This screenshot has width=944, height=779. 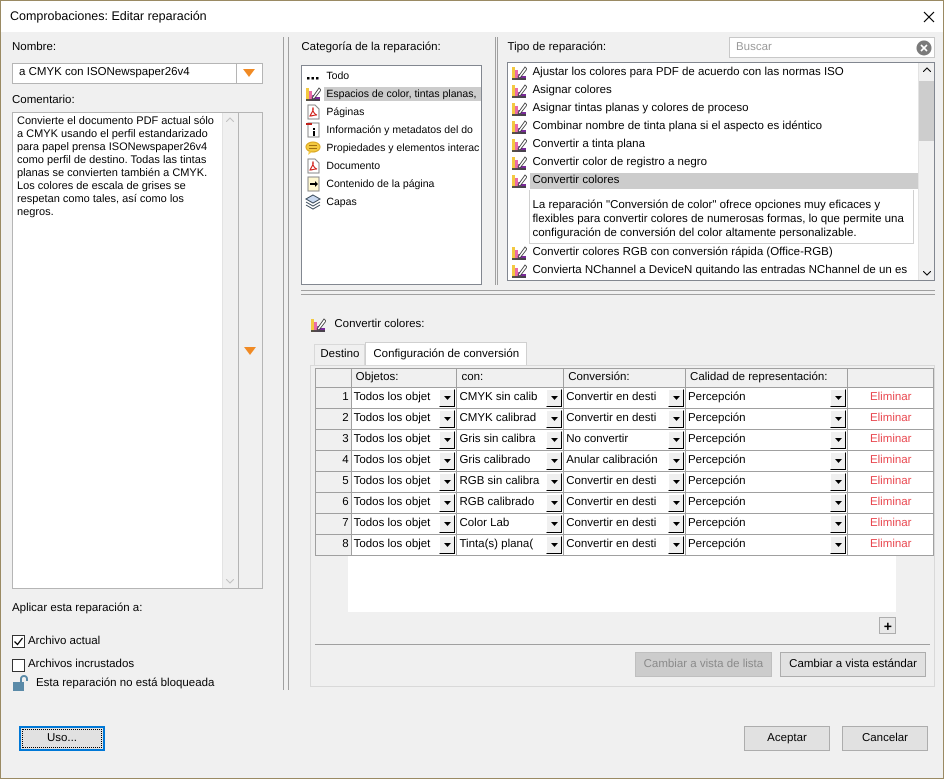 What do you see at coordinates (724, 145) in the screenshot?
I see `fixup-item: Convertir a tinta plana` at bounding box center [724, 145].